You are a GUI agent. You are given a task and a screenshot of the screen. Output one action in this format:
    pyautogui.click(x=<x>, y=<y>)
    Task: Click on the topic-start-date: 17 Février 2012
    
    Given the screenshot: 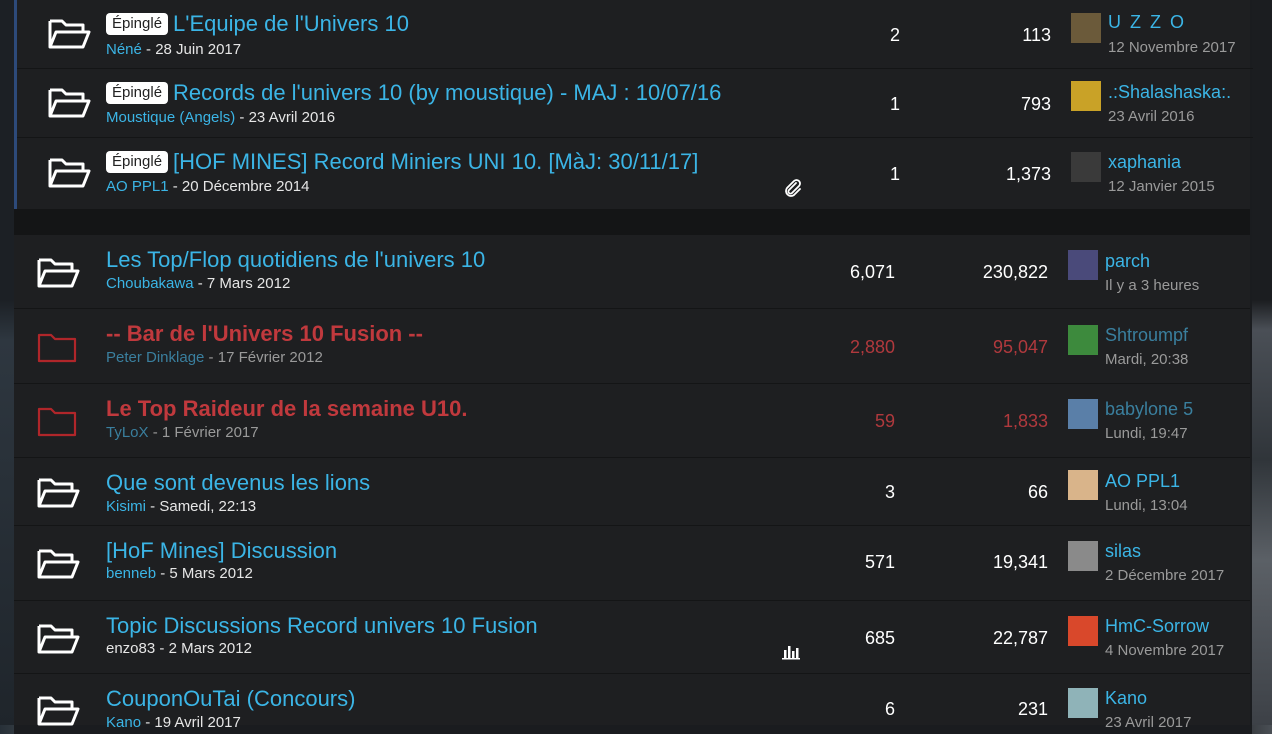 What is the action you would take?
    pyautogui.click(x=270, y=357)
    